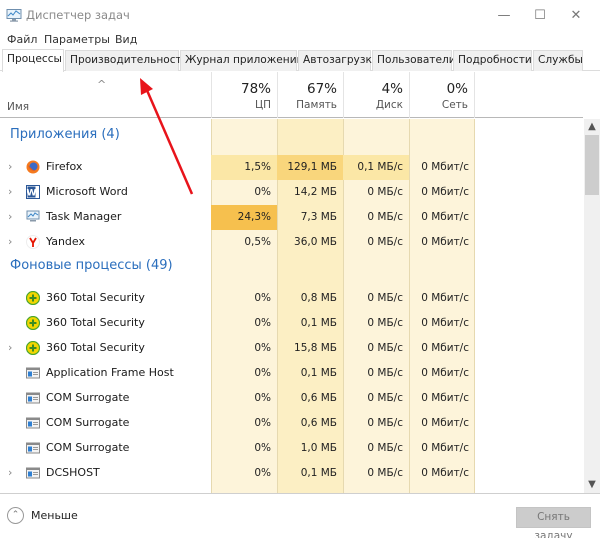 Image resolution: width=600 pixels, height=538 pixels. What do you see at coordinates (244, 95) in the screenshot?
I see `column-cpu: 78% ЦП` at bounding box center [244, 95].